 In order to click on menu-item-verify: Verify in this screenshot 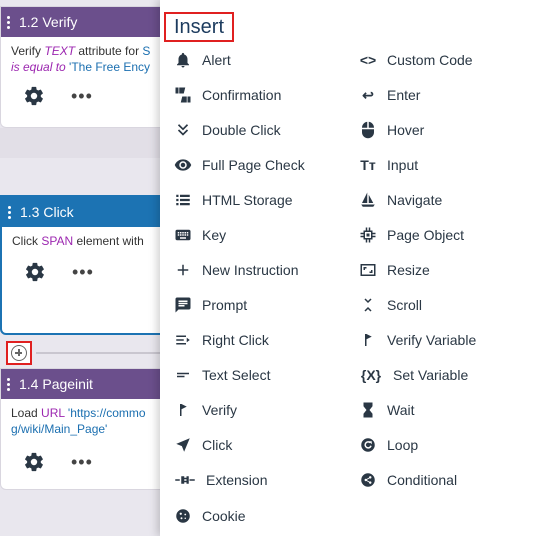, I will do `click(205, 410)`.